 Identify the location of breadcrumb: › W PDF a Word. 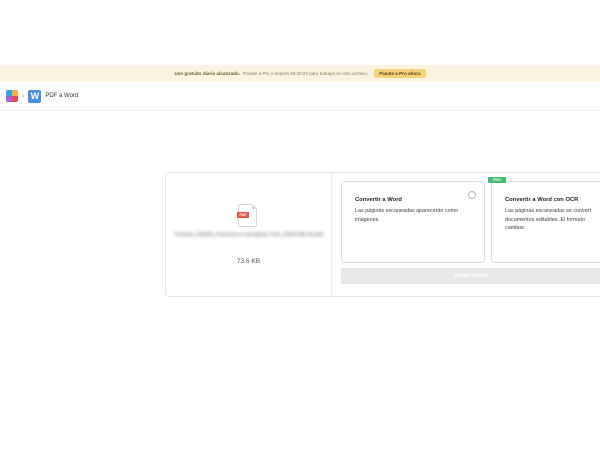
(42, 96).